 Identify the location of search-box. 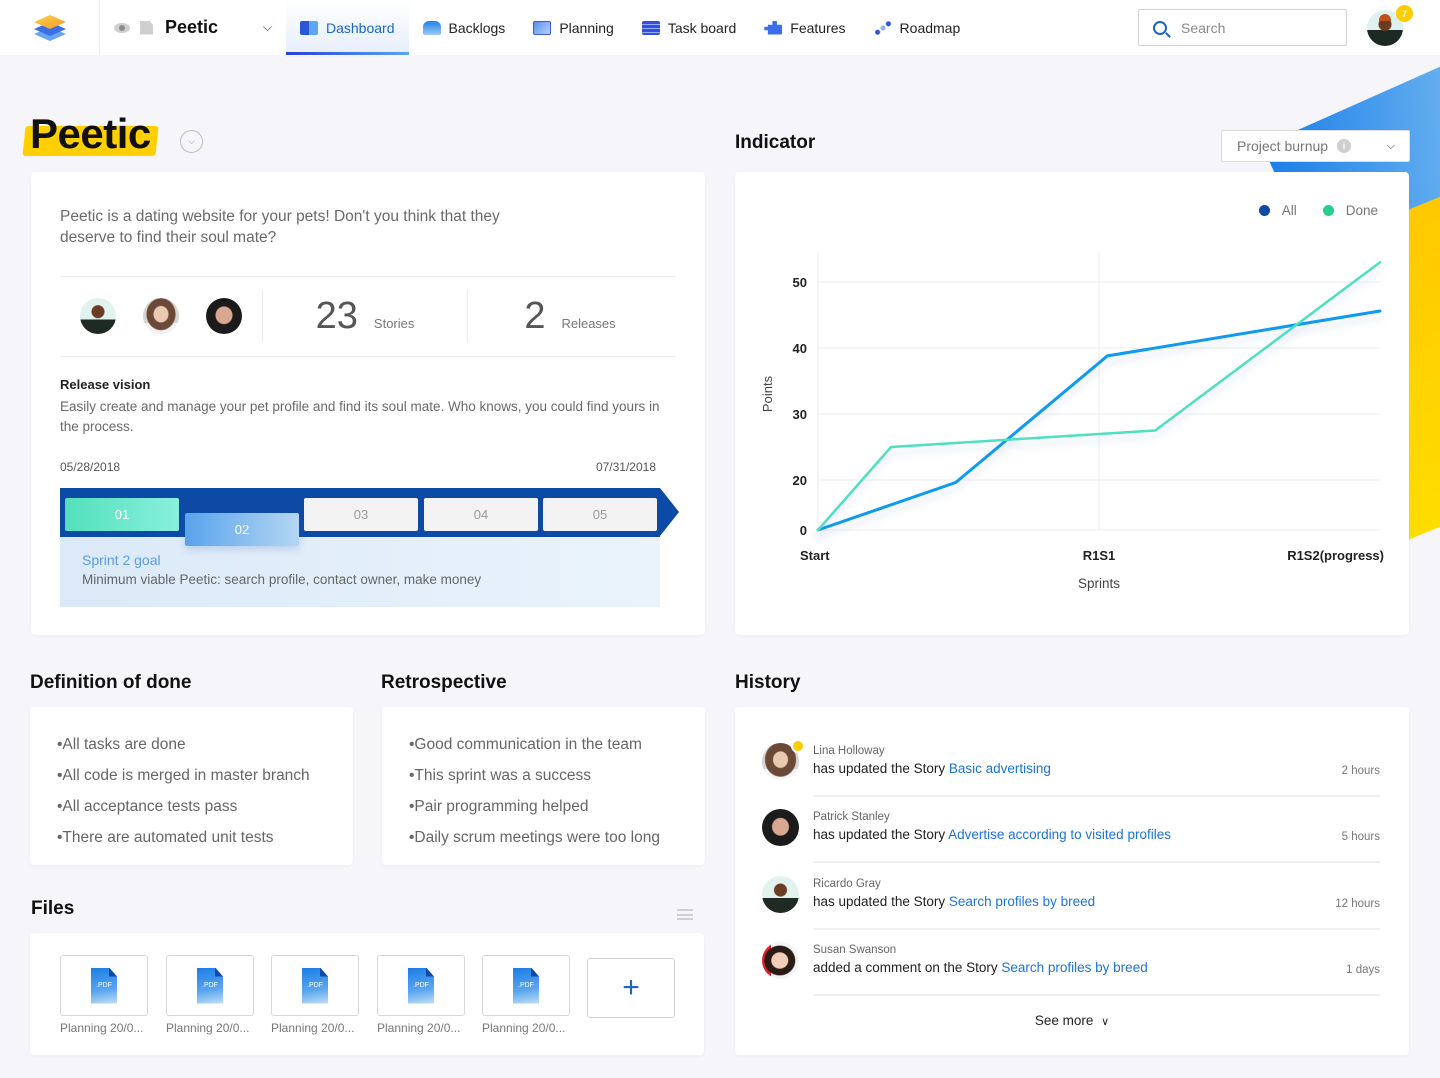
(1242, 27).